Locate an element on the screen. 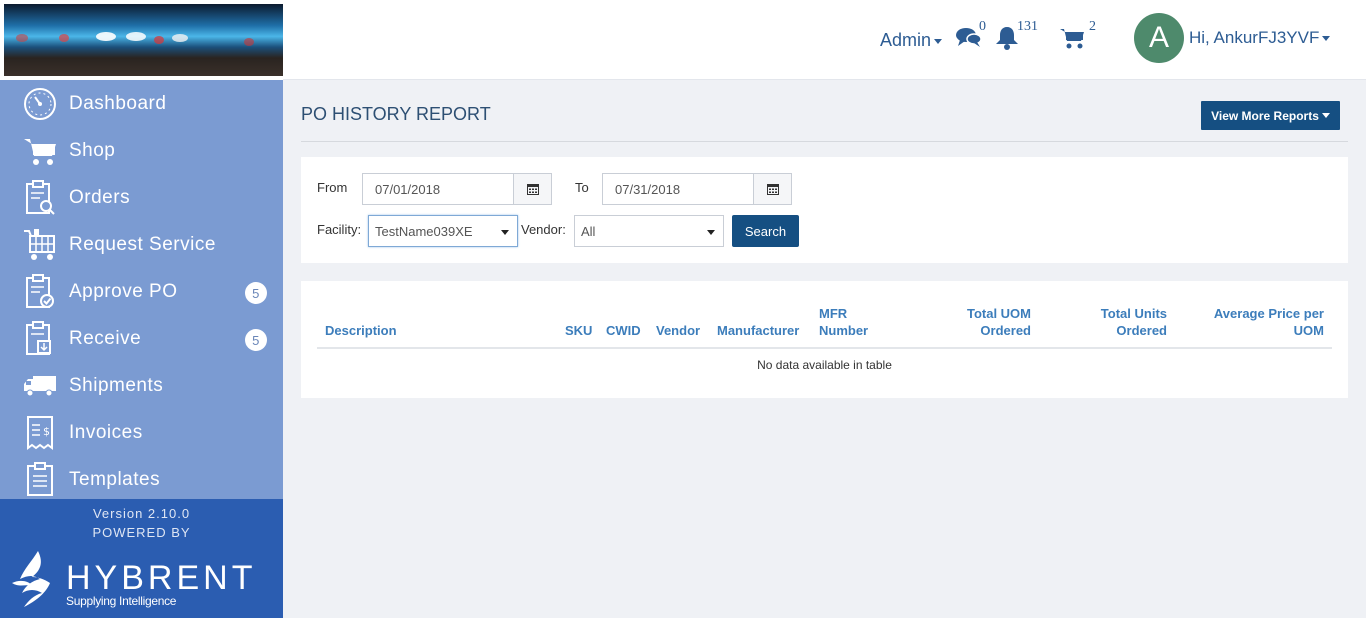  column-header-description: Description is located at coordinates (361, 330).